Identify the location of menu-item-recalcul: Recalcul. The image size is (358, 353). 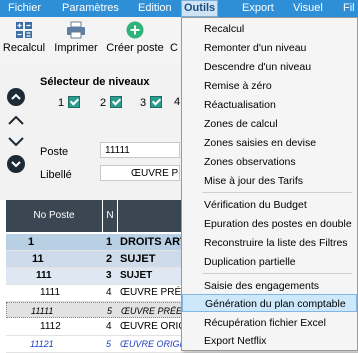
(269, 29).